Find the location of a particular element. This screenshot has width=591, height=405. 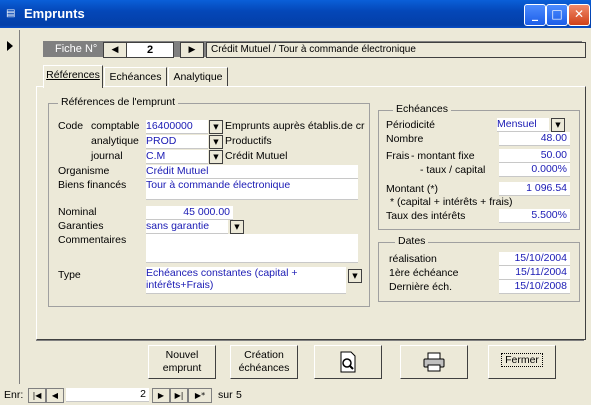

tab-echeances-label: Echéances is located at coordinates (135, 77).